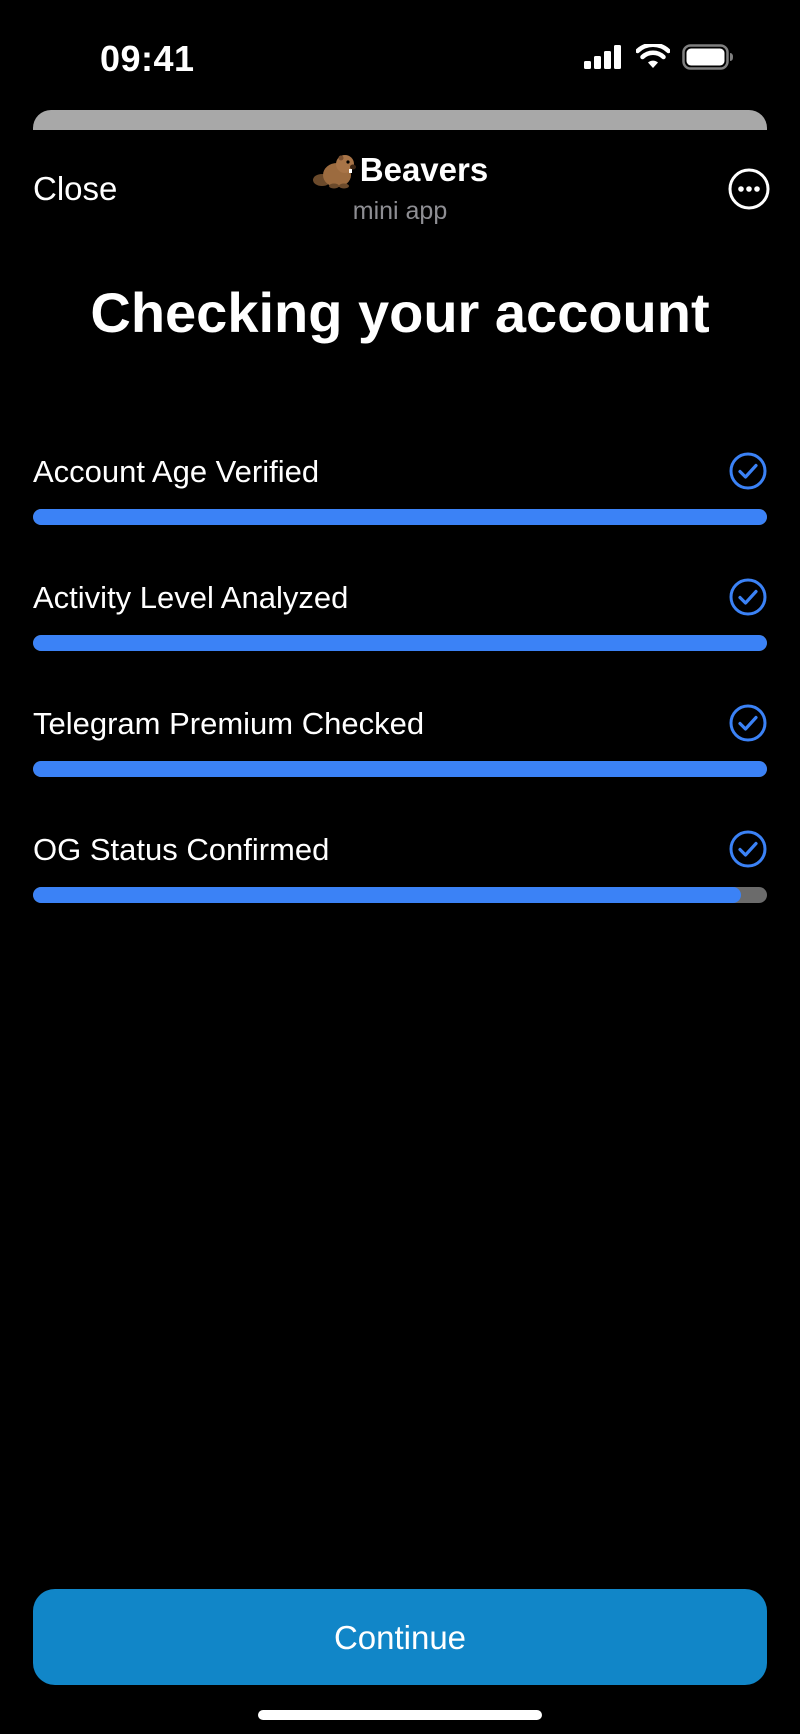 This screenshot has width=800, height=1734. Describe the element at coordinates (653, 56) in the screenshot. I see `wifi-icon` at that location.